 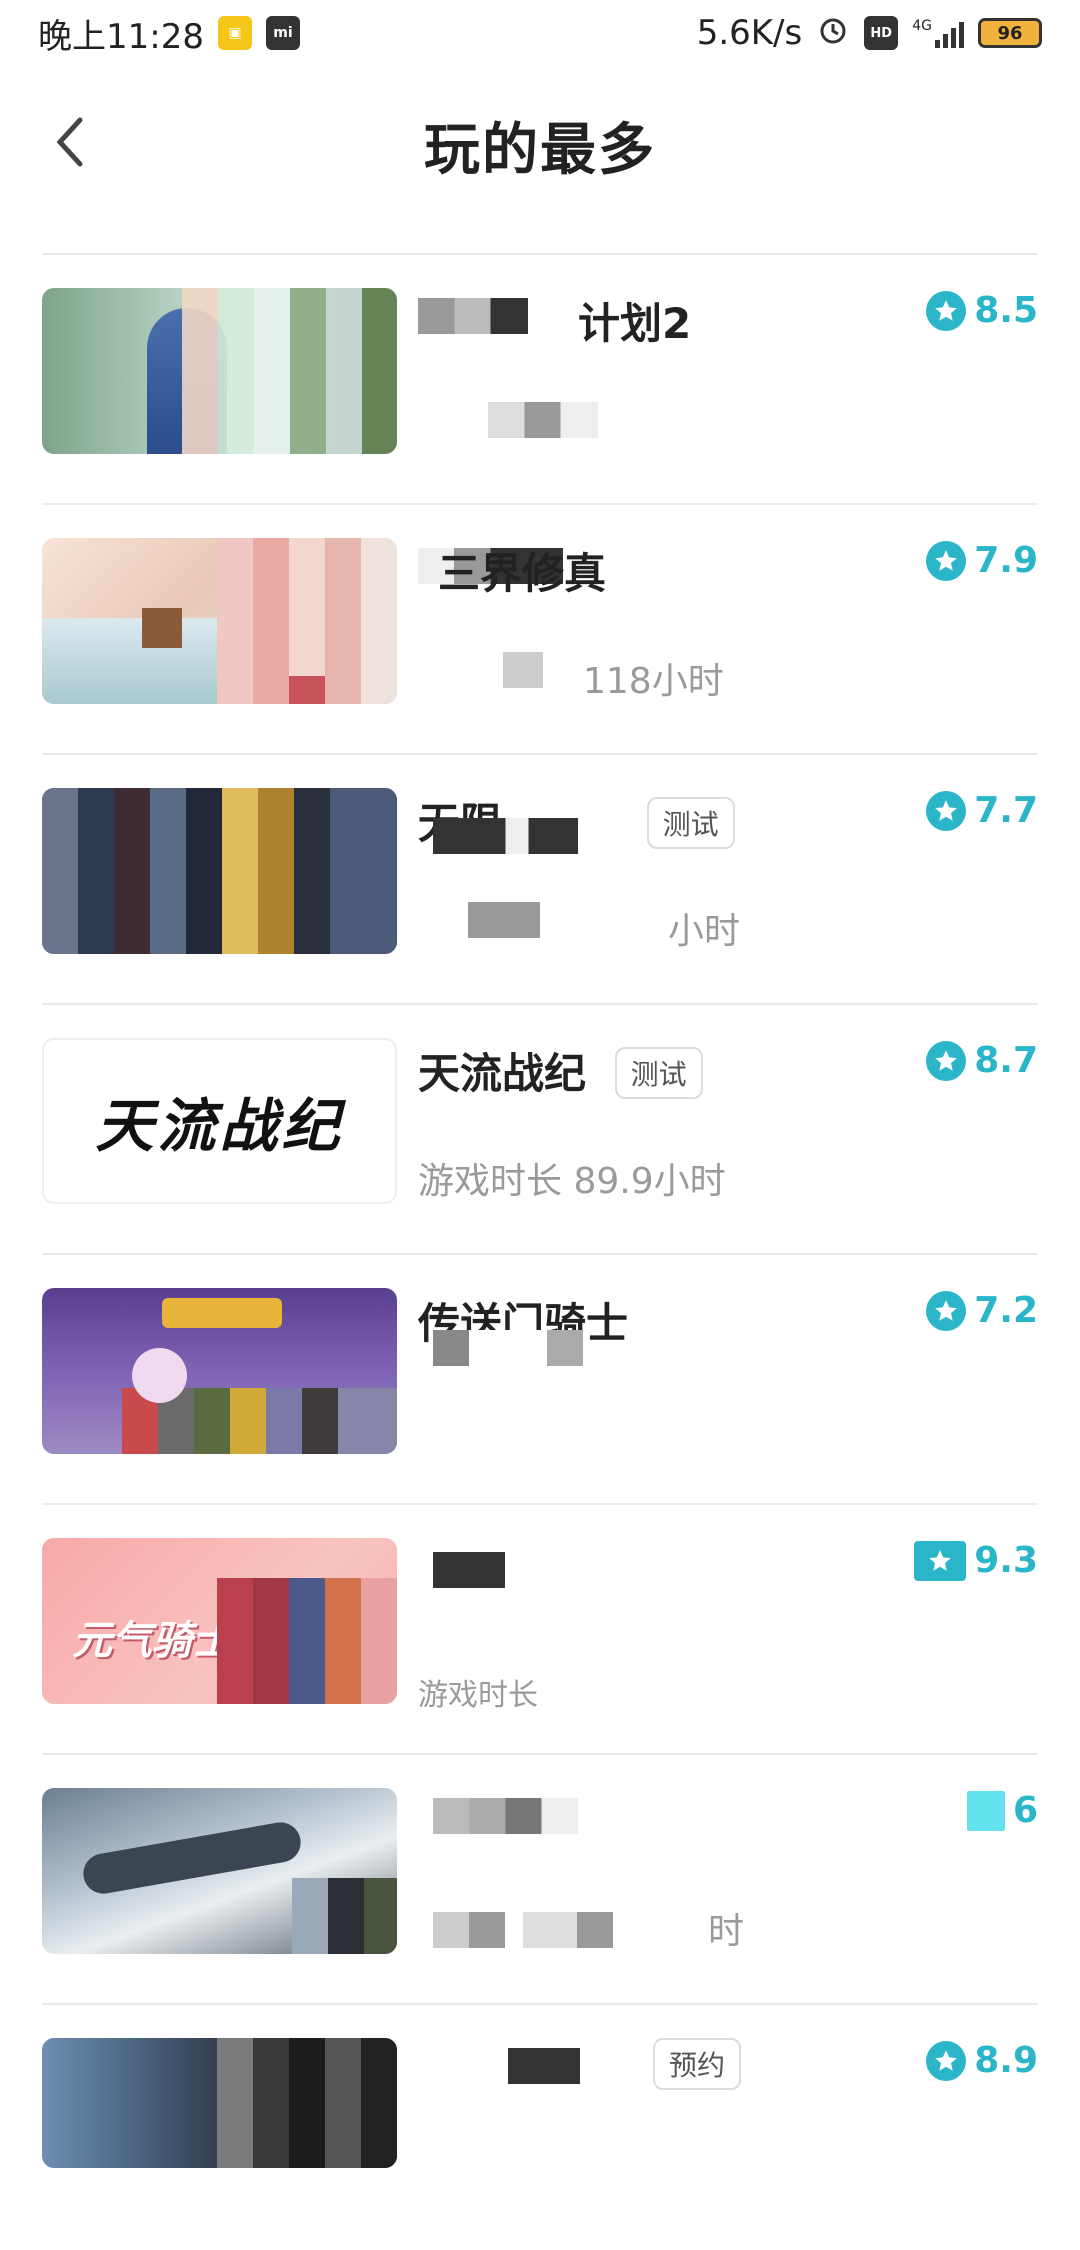 I want to click on list-item: 传送门骑士 7.2, so click(x=540, y=1375).